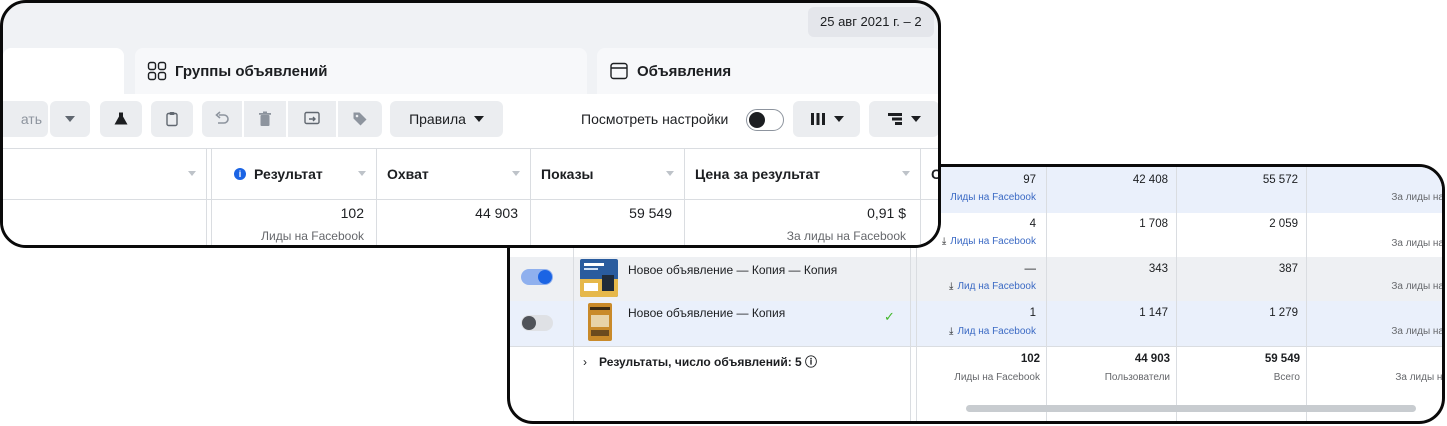 The height and width of the screenshot is (426, 1447). I want to click on info-icon: i, so click(240, 174).